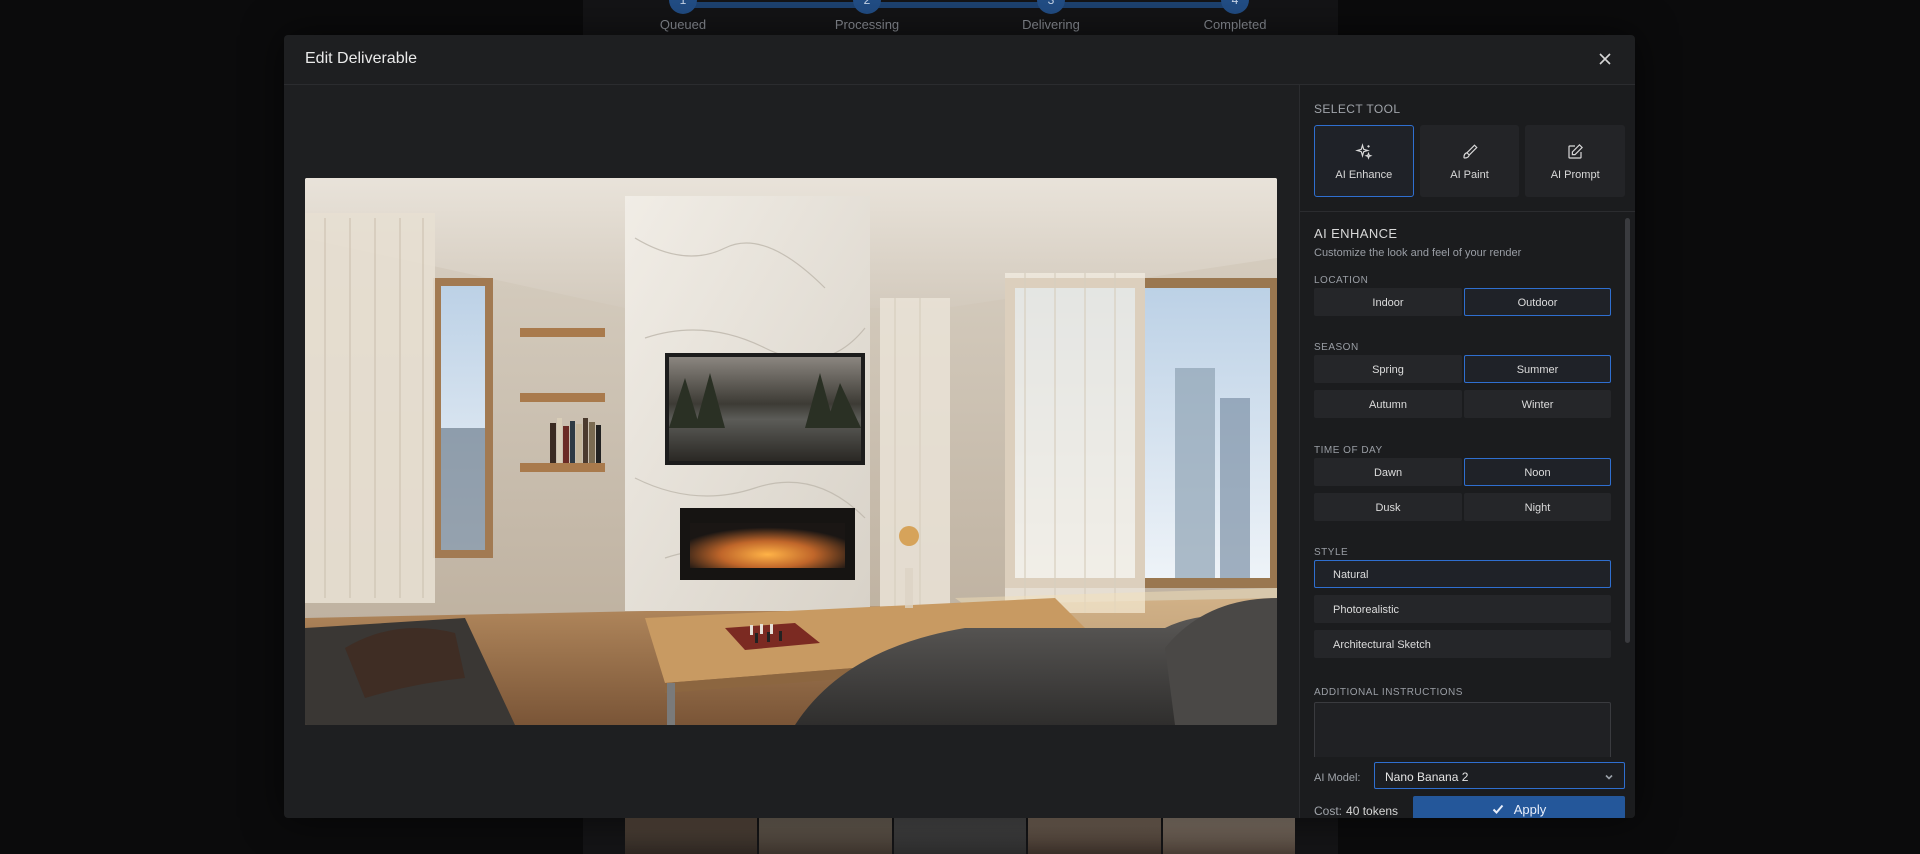 This screenshot has width=1920, height=854. I want to click on season-spring: Spring, so click(1388, 369).